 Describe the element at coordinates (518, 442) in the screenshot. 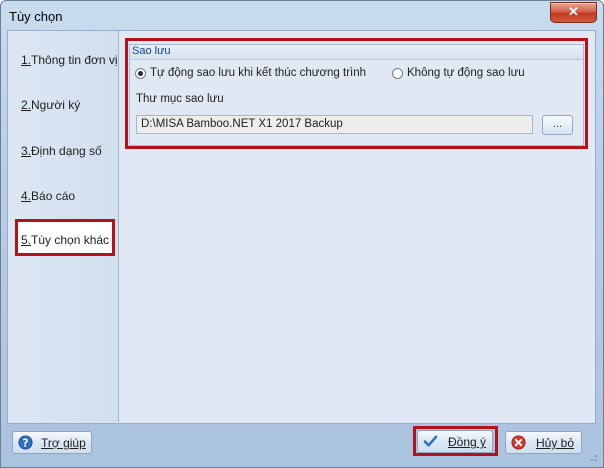

I see `cancel-icon` at that location.